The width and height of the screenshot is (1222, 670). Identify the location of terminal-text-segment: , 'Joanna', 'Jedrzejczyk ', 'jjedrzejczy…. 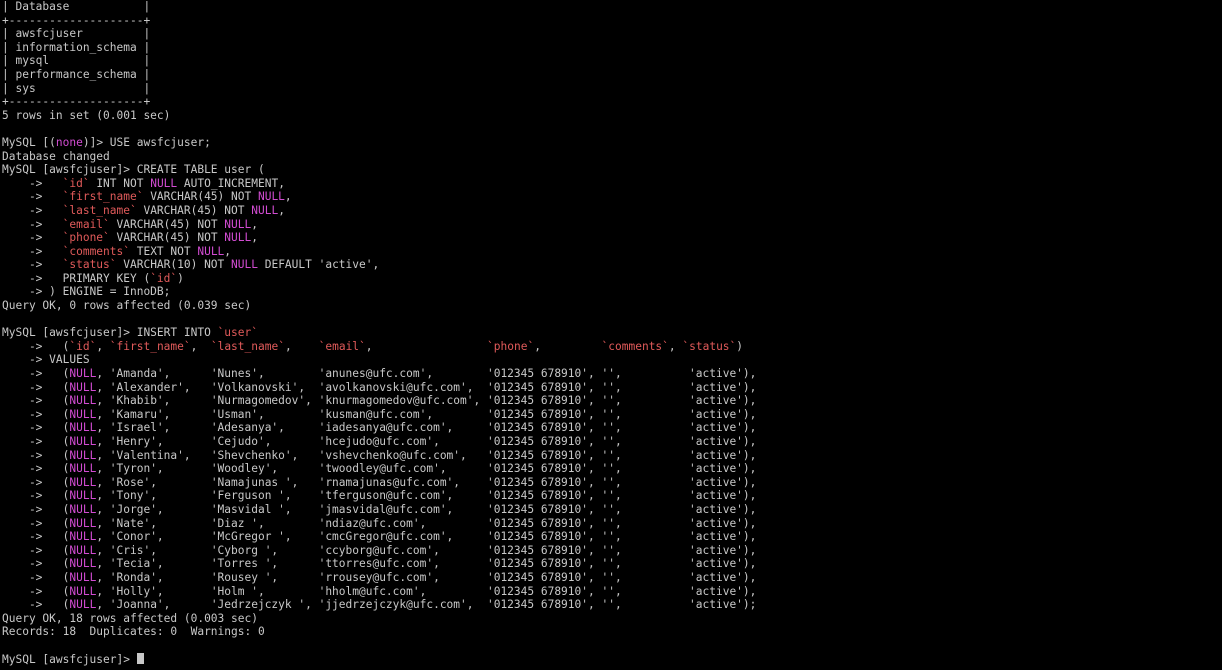
(426, 605).